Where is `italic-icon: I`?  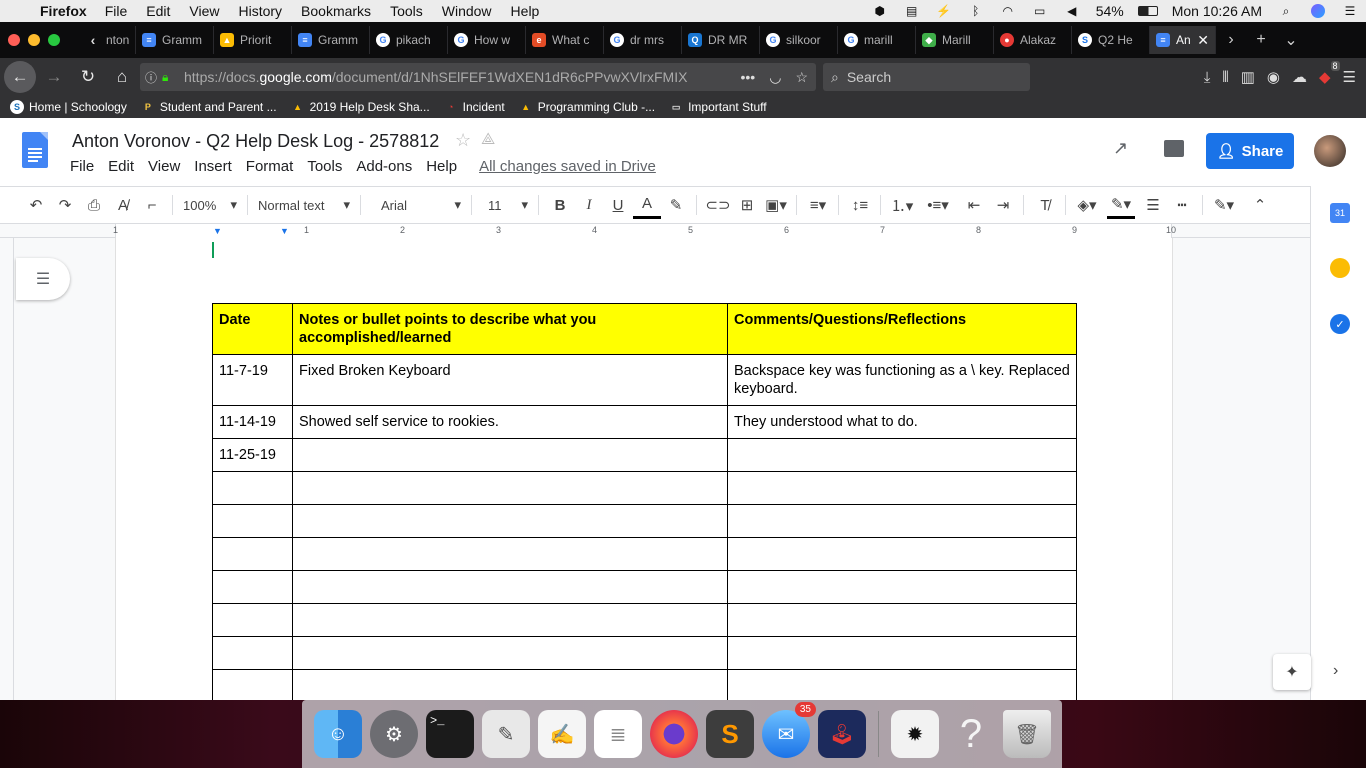 italic-icon: I is located at coordinates (589, 205).